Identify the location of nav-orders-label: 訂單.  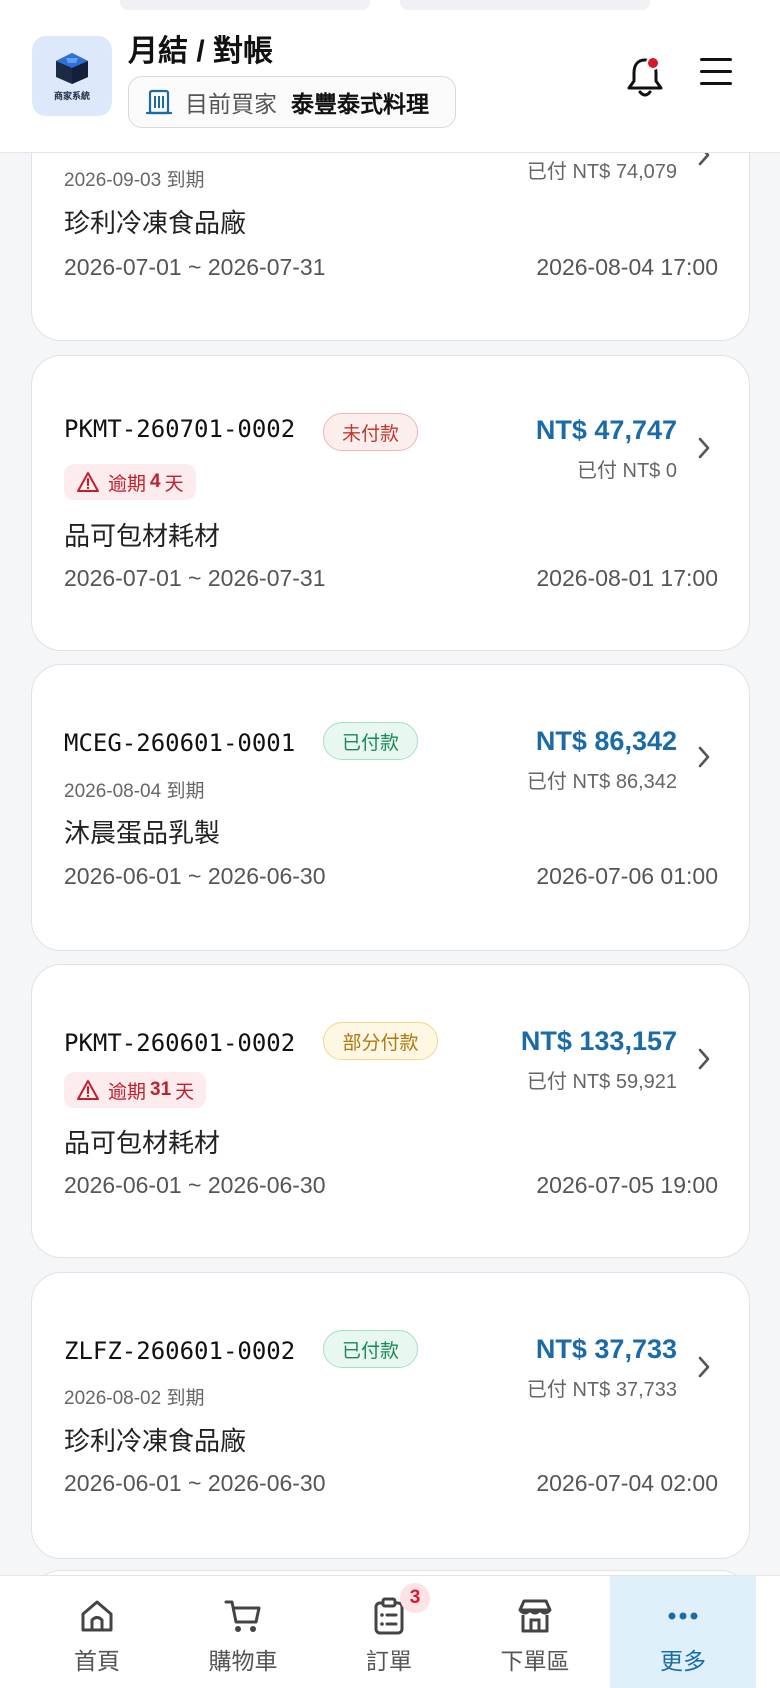
(389, 1661).